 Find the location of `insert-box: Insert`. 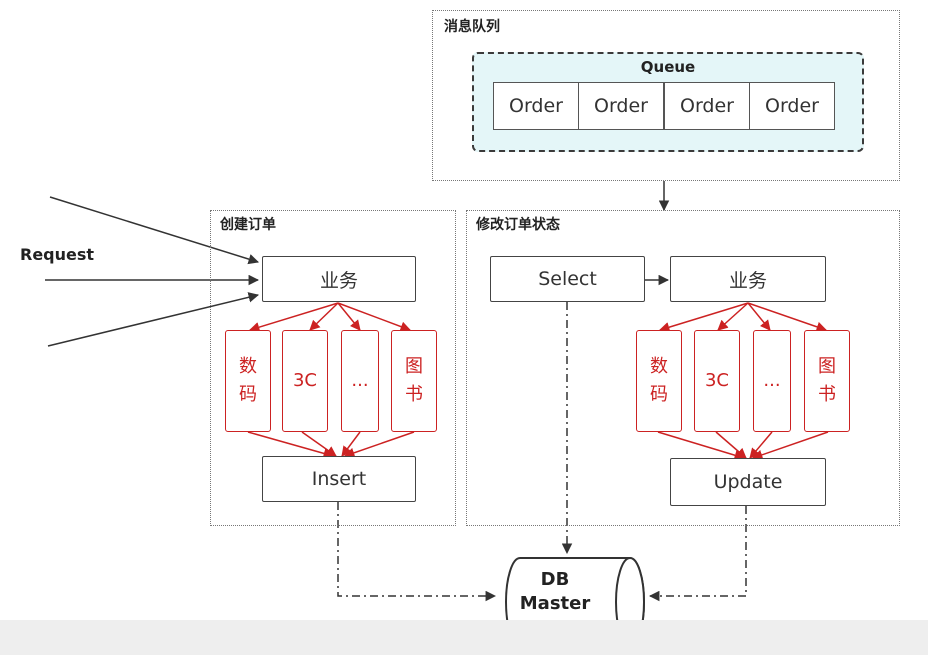

insert-box: Insert is located at coordinates (339, 479).